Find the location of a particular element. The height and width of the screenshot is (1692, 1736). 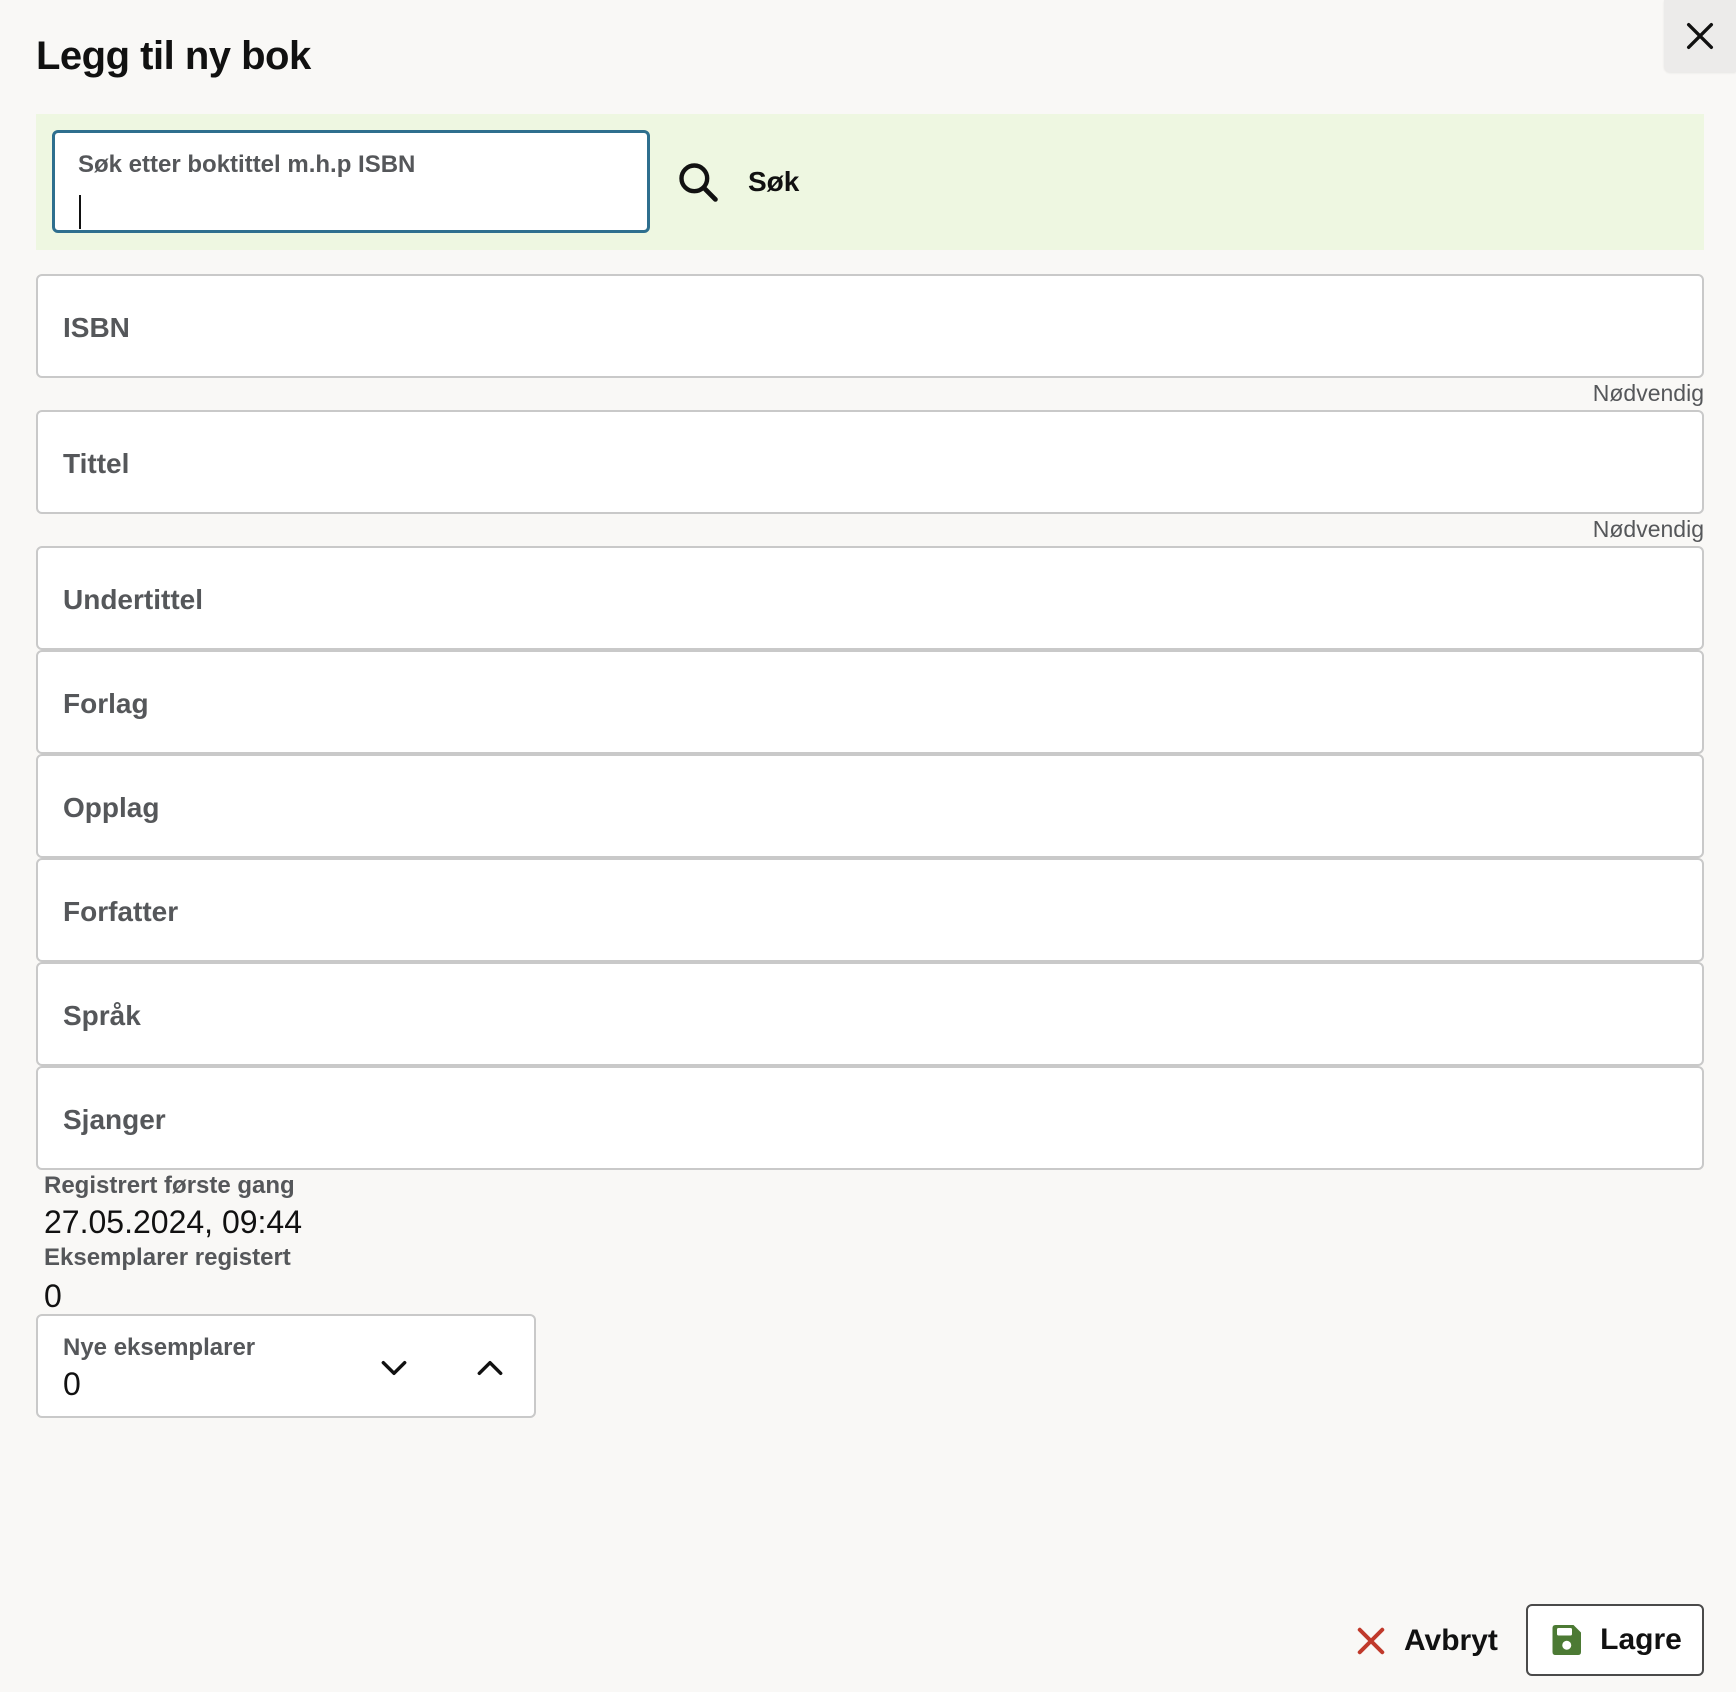

chevron-up-icon is located at coordinates (490, 1368).